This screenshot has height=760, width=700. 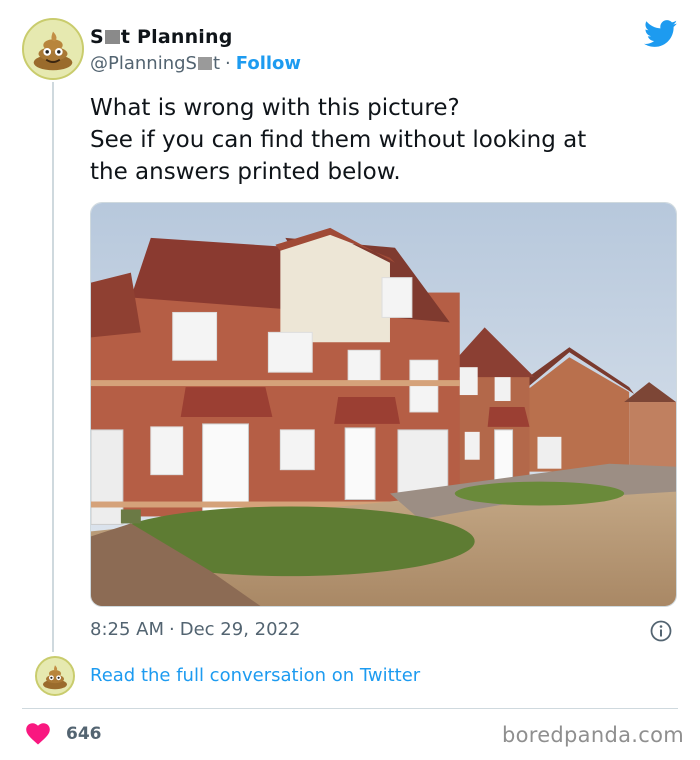 I want to click on watermark: boredpanda.com, so click(x=592, y=735).